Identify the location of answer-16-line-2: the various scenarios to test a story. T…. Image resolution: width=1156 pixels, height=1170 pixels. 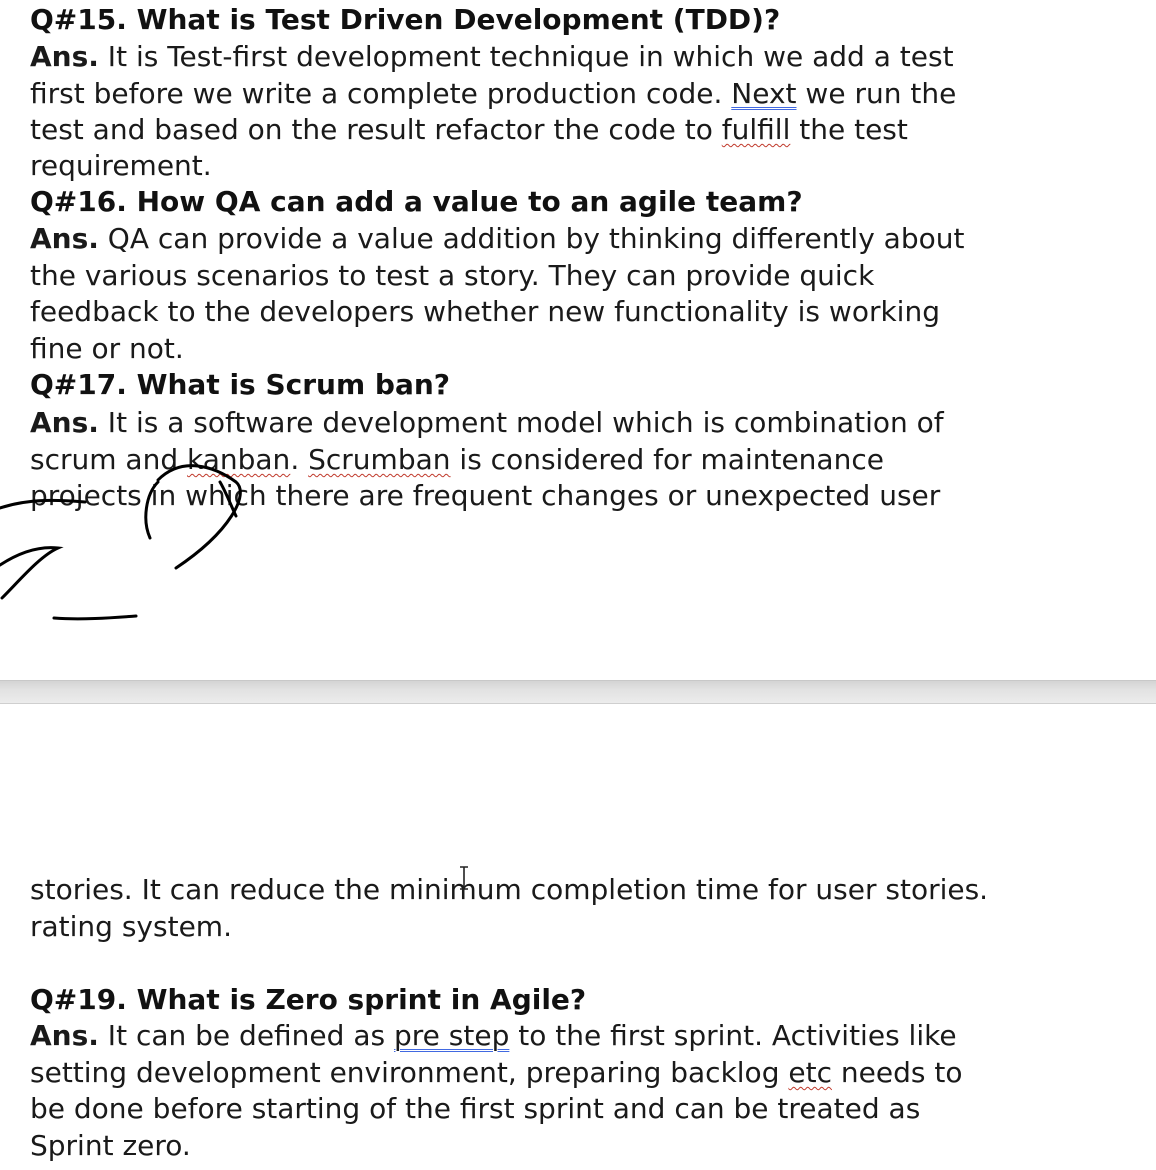
(452, 275).